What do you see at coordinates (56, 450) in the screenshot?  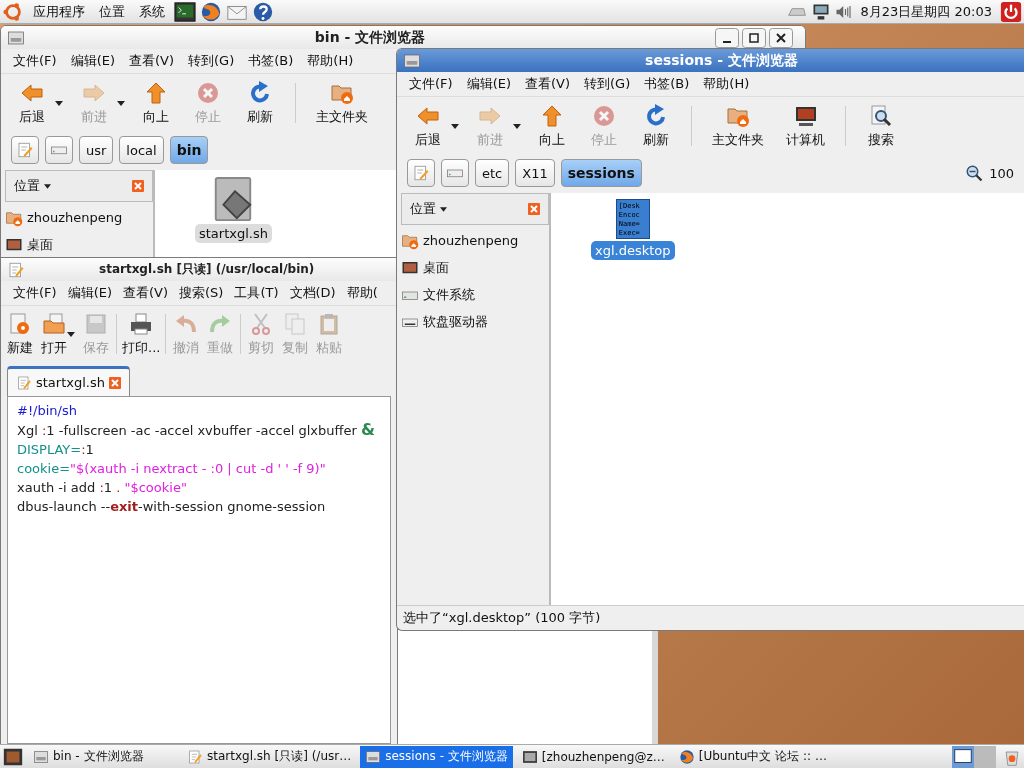 I see `code-line: DISPLAY=:1` at bounding box center [56, 450].